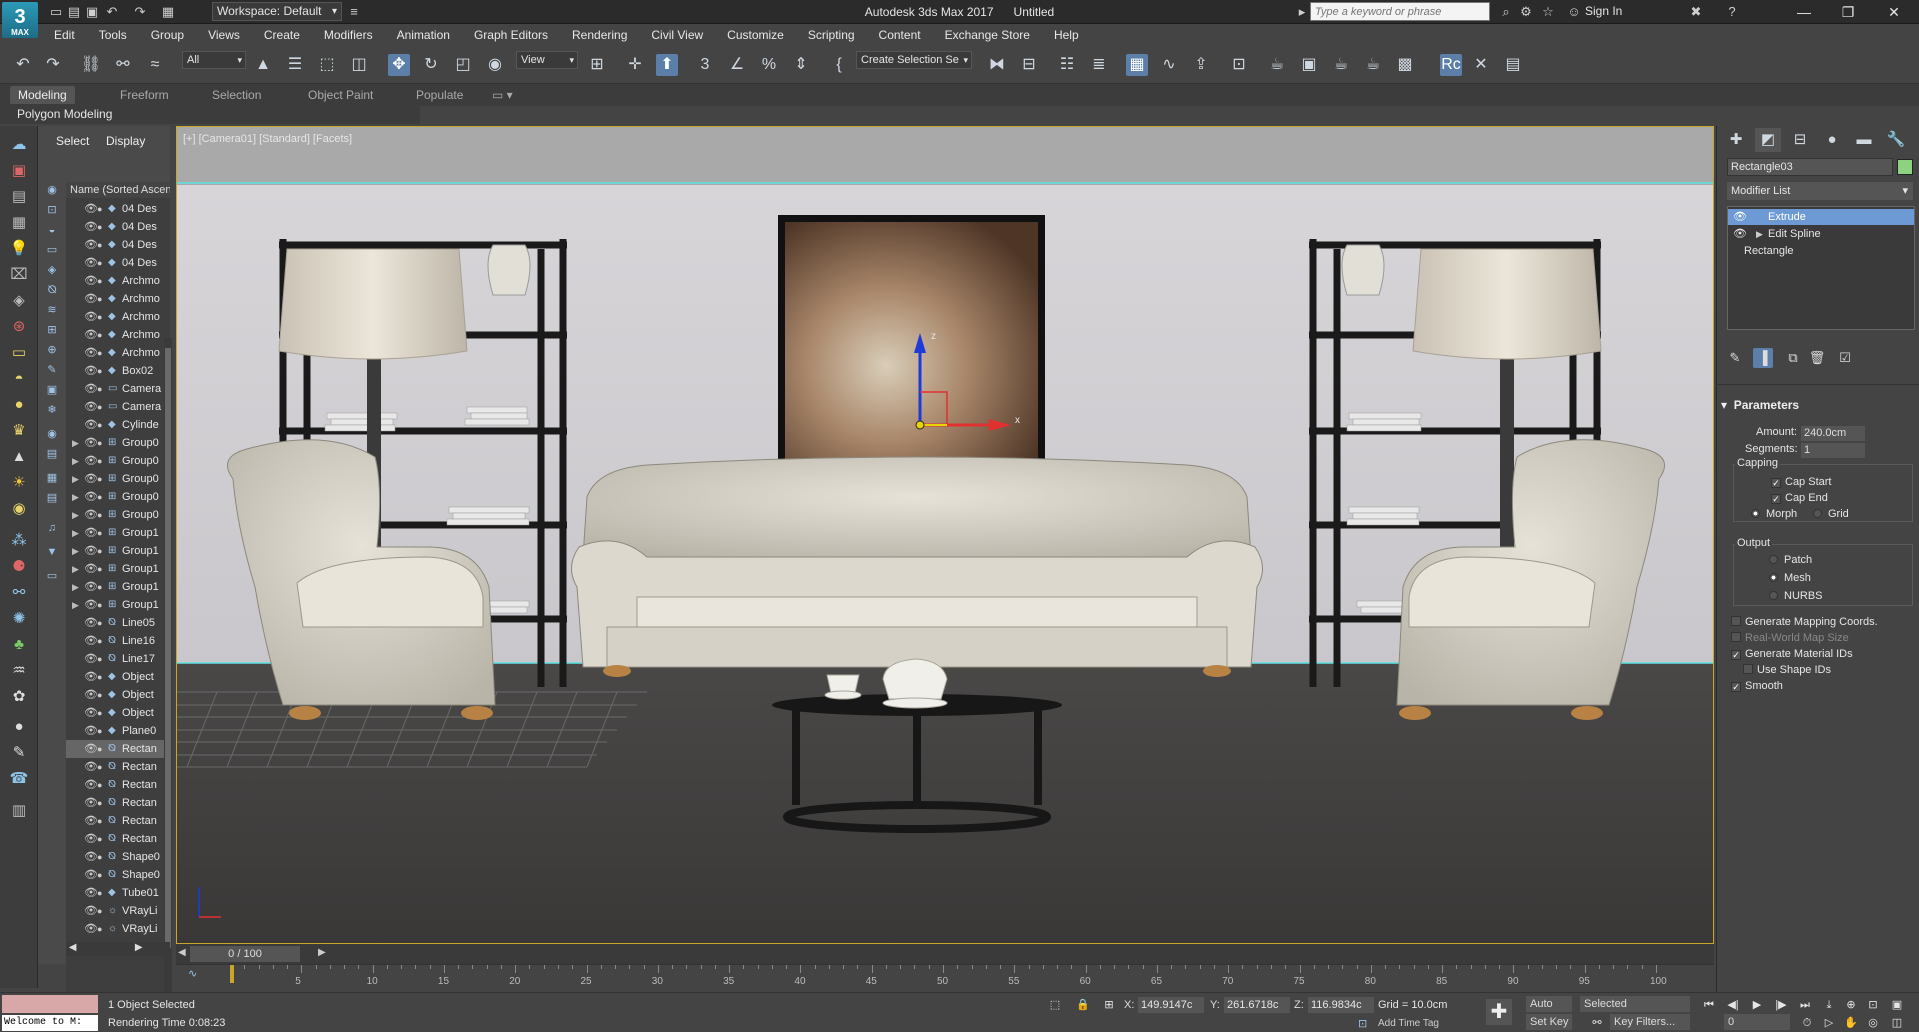 This screenshot has height=1032, width=1919. What do you see at coordinates (1451, 65) in the screenshot?
I see `railclone-icon: Rc` at bounding box center [1451, 65].